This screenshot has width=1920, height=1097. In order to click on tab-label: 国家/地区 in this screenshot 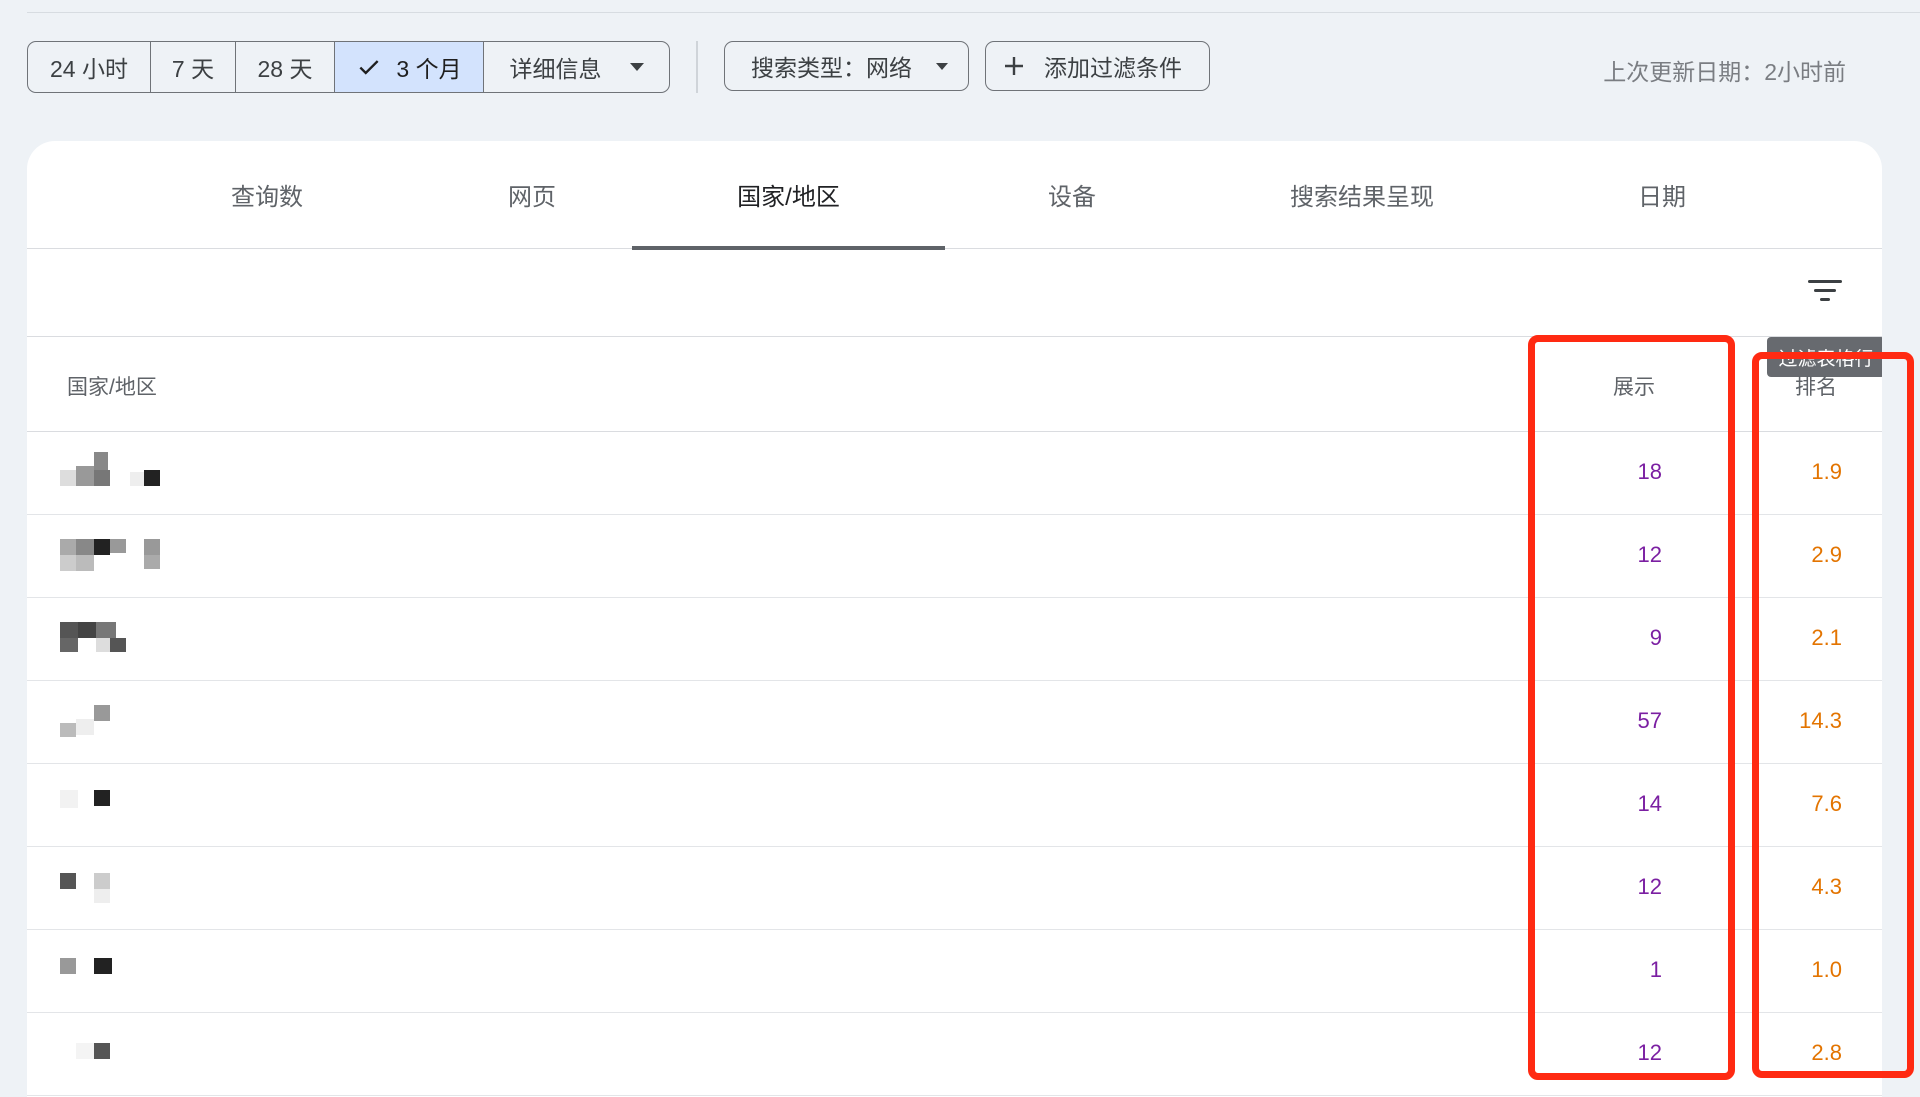, I will do `click(788, 197)`.